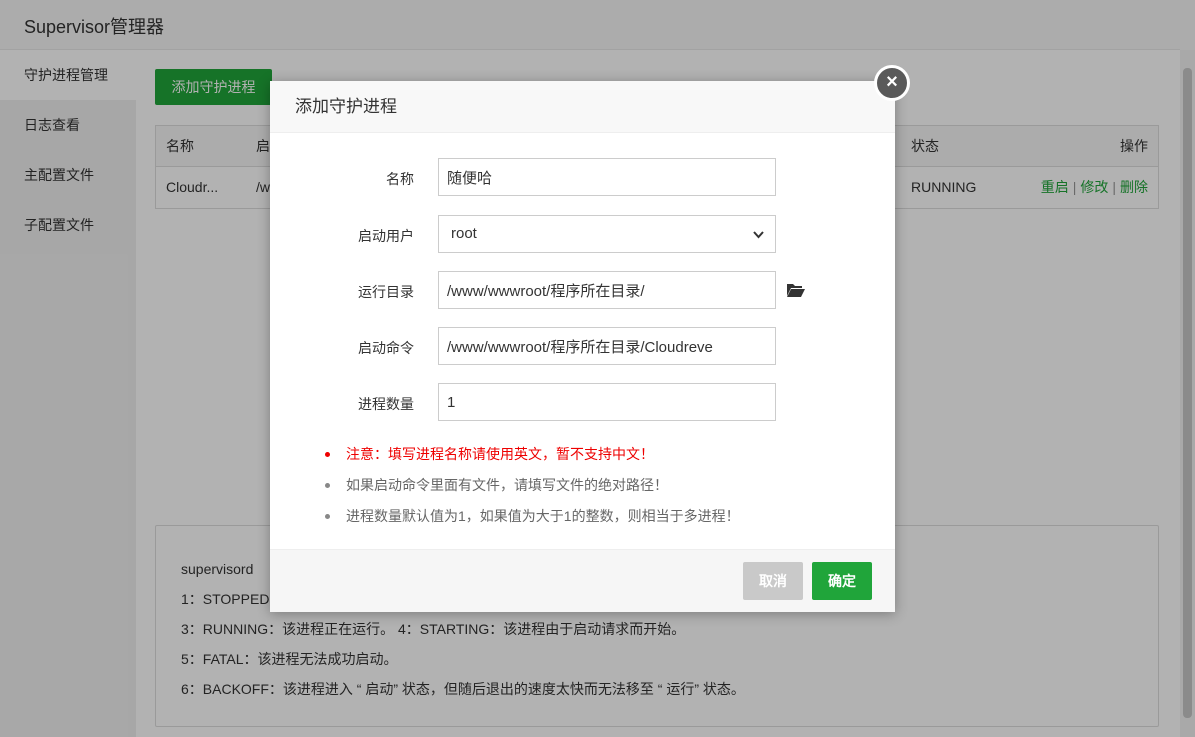 This screenshot has height=737, width=1195. What do you see at coordinates (500, 454) in the screenshot?
I see `note-text: 注意：填写进程名称请使用英文，暂不支持中文！` at bounding box center [500, 454].